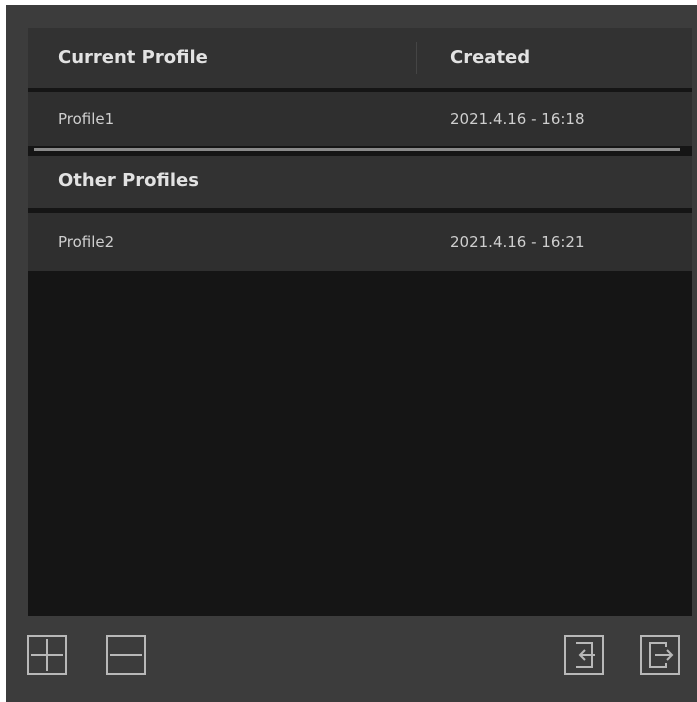  I want to click on profile-name: Profile2, so click(86, 242).